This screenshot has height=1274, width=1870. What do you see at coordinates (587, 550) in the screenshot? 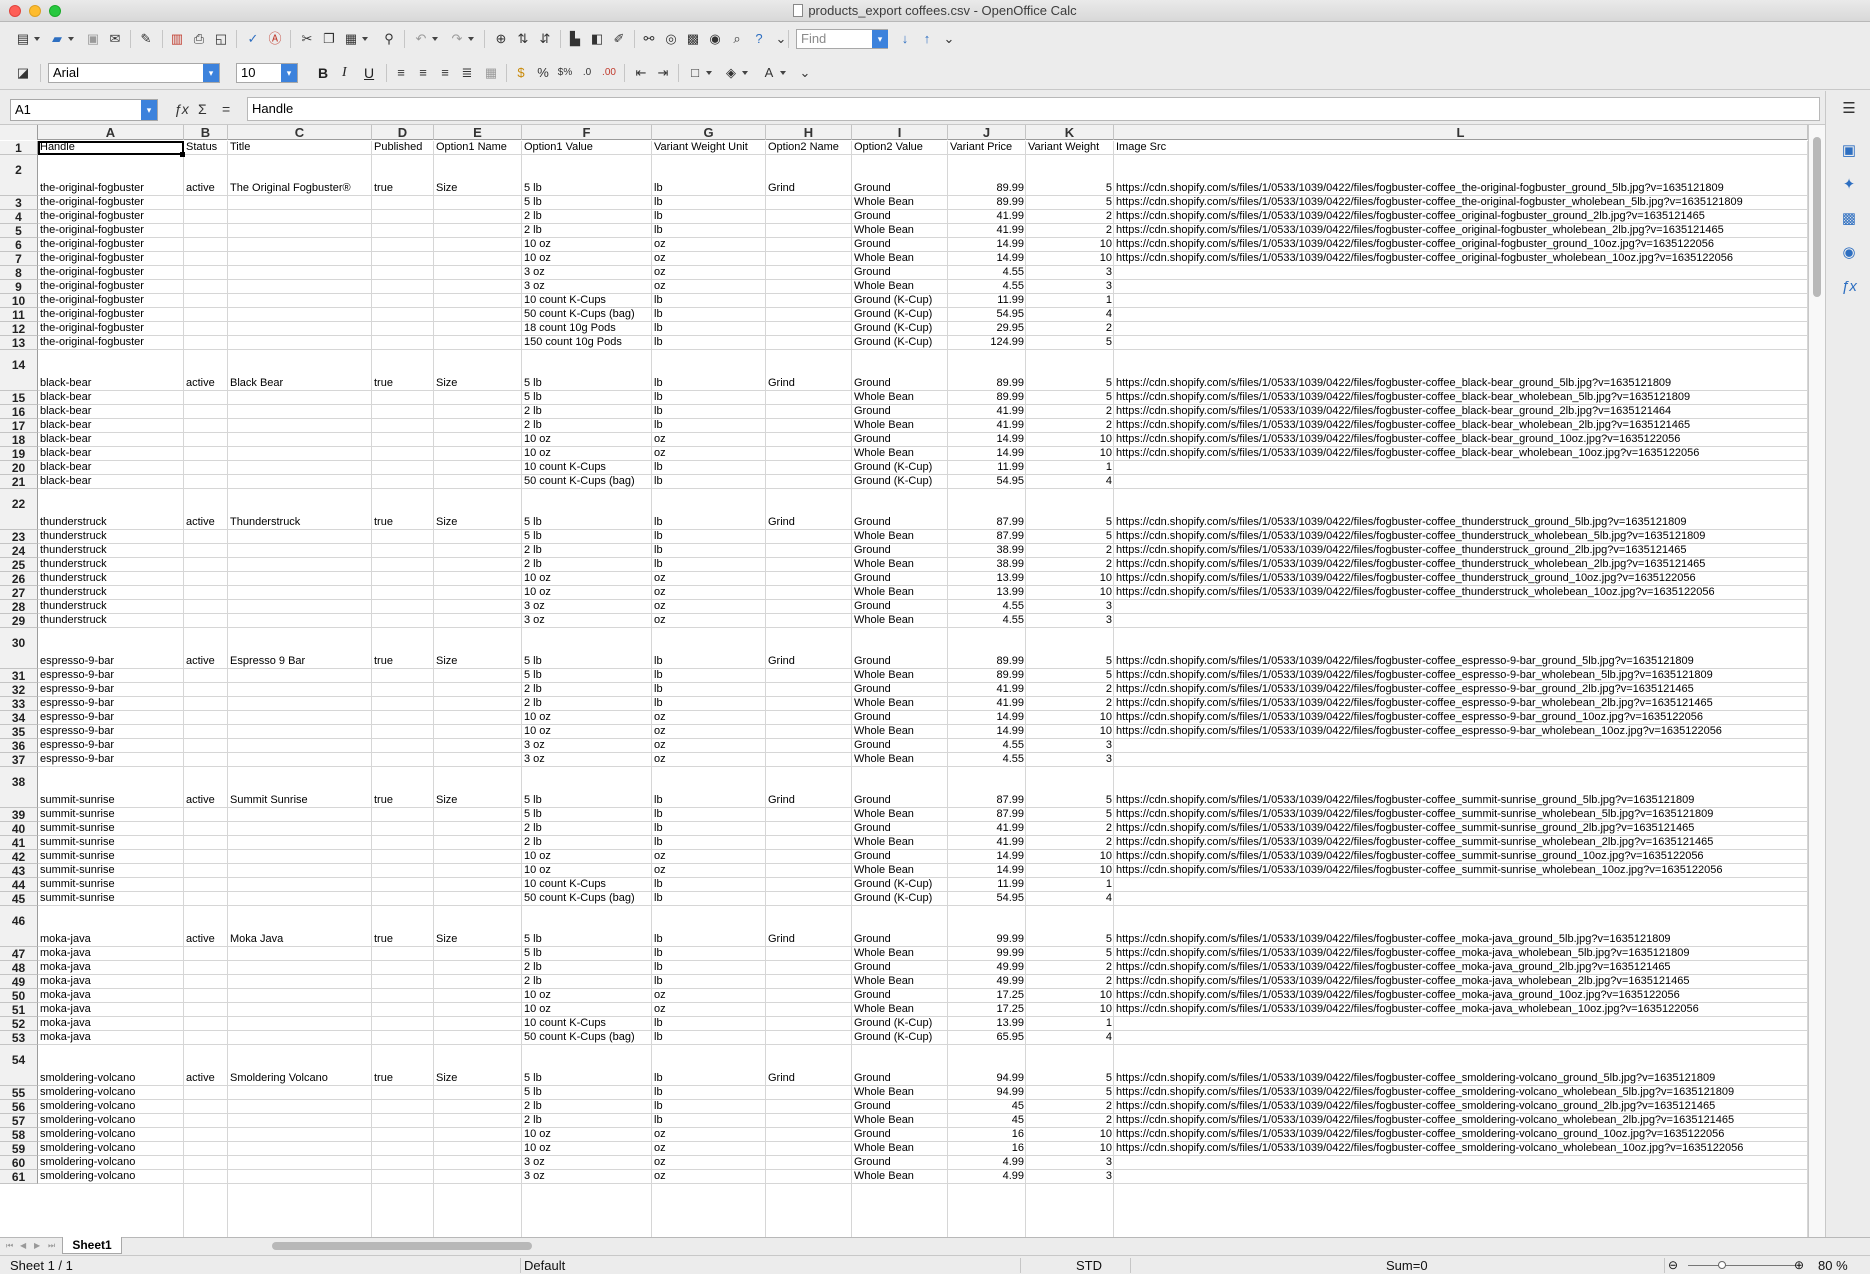
I see `cell-f24: 2 lb` at bounding box center [587, 550].